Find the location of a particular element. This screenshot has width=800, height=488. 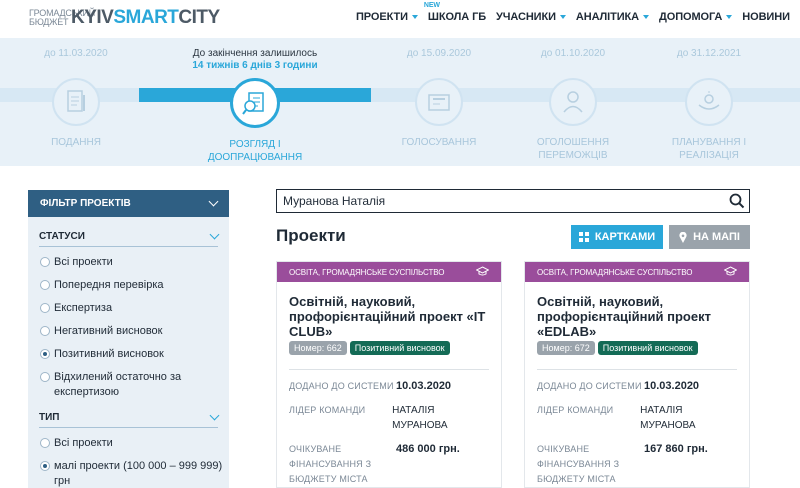

type-option-small: малі проекти (100 000 – 999 999) грн is located at coordinates (134, 473).